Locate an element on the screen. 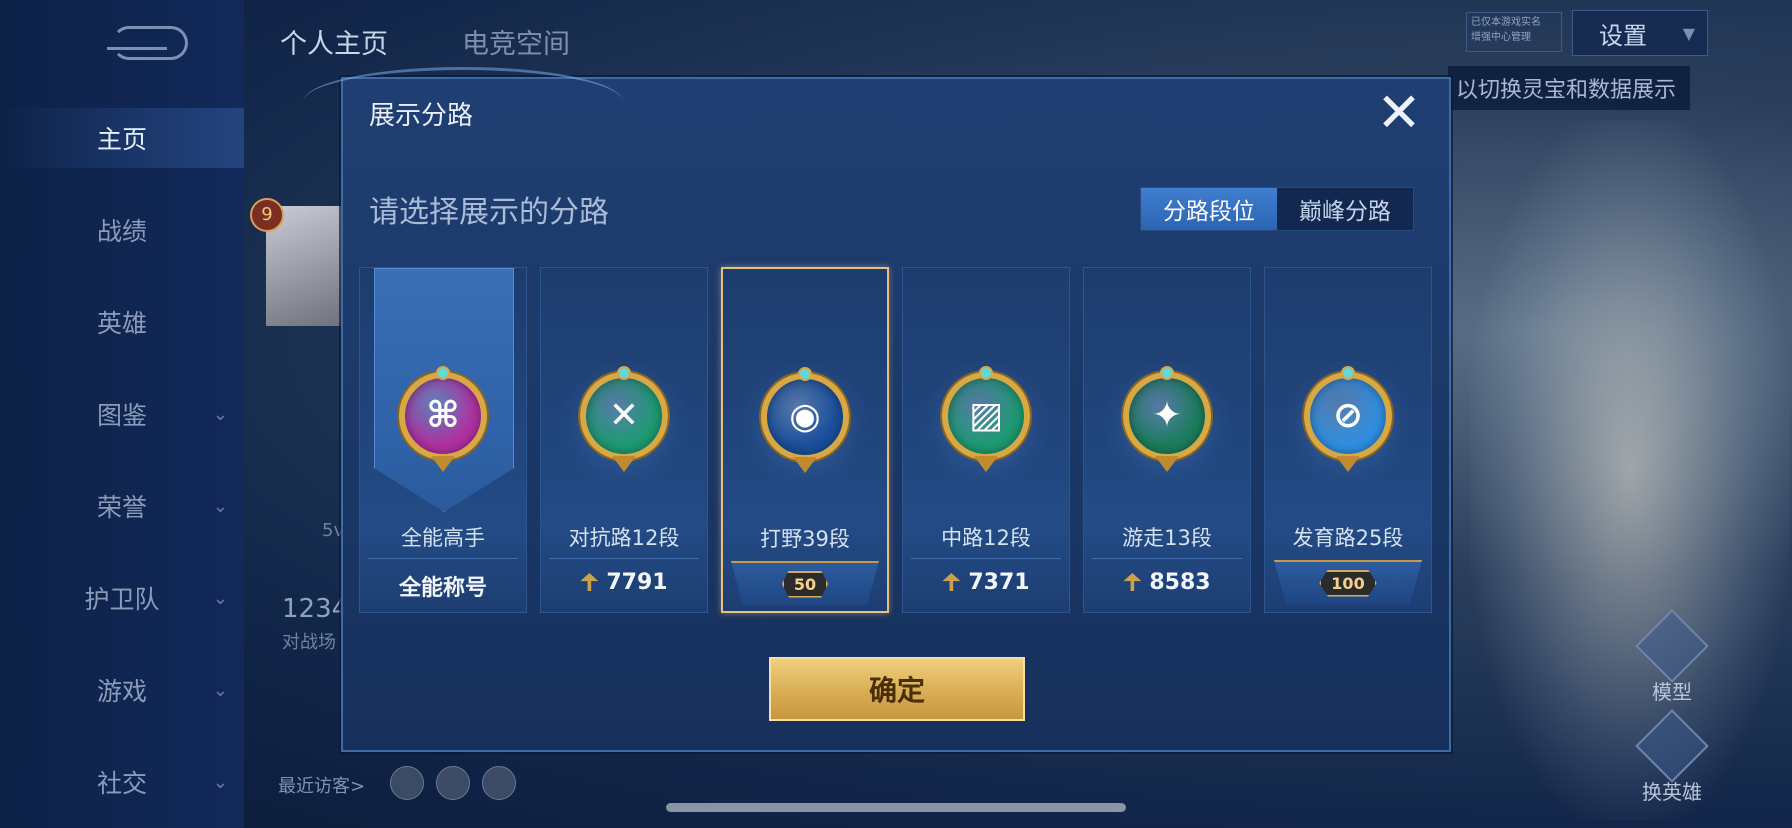 The width and height of the screenshot is (1792, 828). nav-item-label: 护卫队 is located at coordinates (122, 599).